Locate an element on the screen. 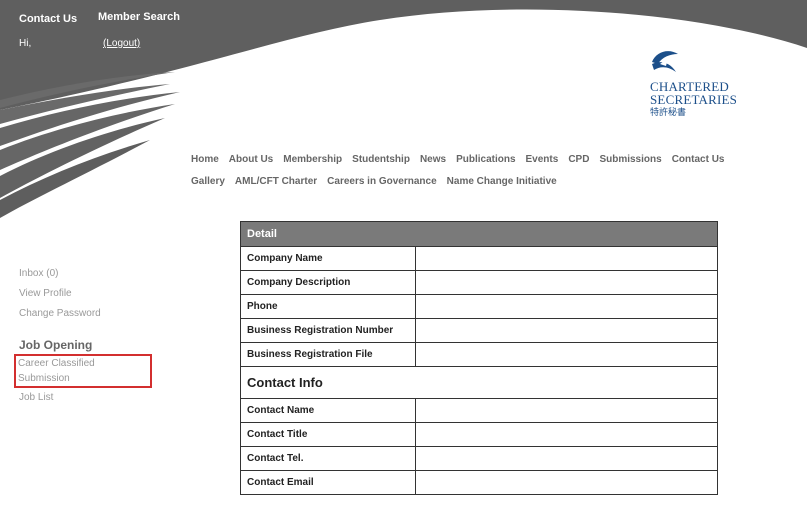 The width and height of the screenshot is (807, 506). nav-name-change-initiative: Name Change Initiative is located at coordinates (502, 181).